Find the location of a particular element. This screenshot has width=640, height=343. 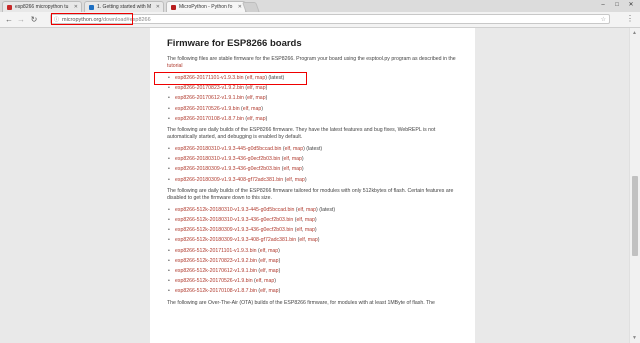

scrollbar-thumb is located at coordinates (635, 216).